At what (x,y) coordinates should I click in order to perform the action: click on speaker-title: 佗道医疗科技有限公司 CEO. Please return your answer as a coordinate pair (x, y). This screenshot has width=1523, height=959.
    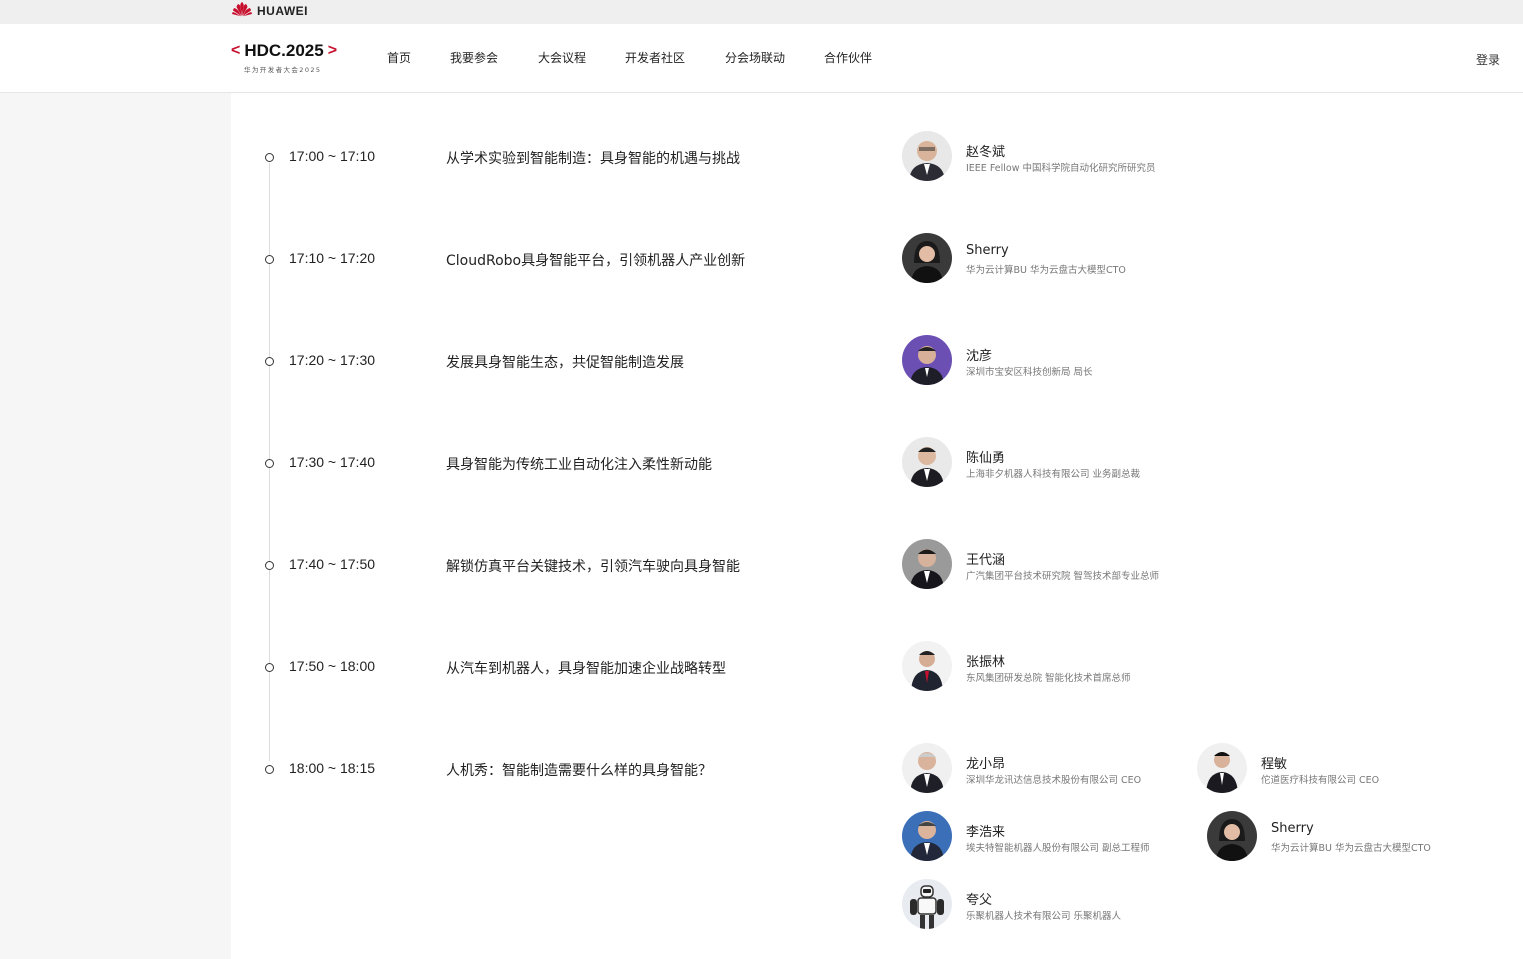
    Looking at the image, I should click on (1320, 780).